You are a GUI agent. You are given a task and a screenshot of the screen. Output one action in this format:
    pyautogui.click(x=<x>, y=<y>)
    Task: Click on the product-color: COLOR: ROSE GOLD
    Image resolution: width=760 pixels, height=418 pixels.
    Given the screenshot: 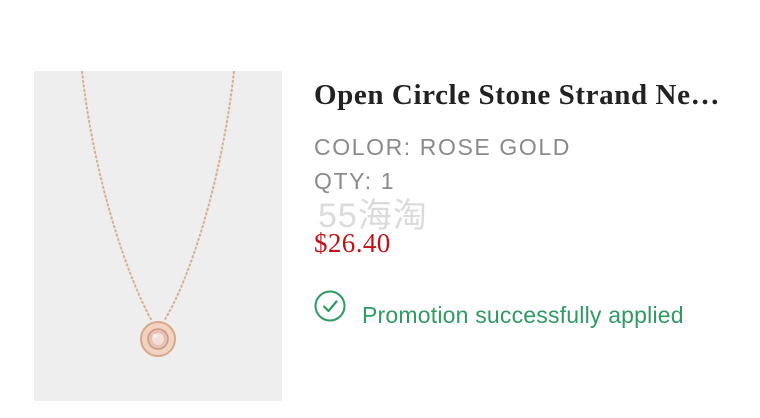 What is the action you would take?
    pyautogui.click(x=442, y=147)
    